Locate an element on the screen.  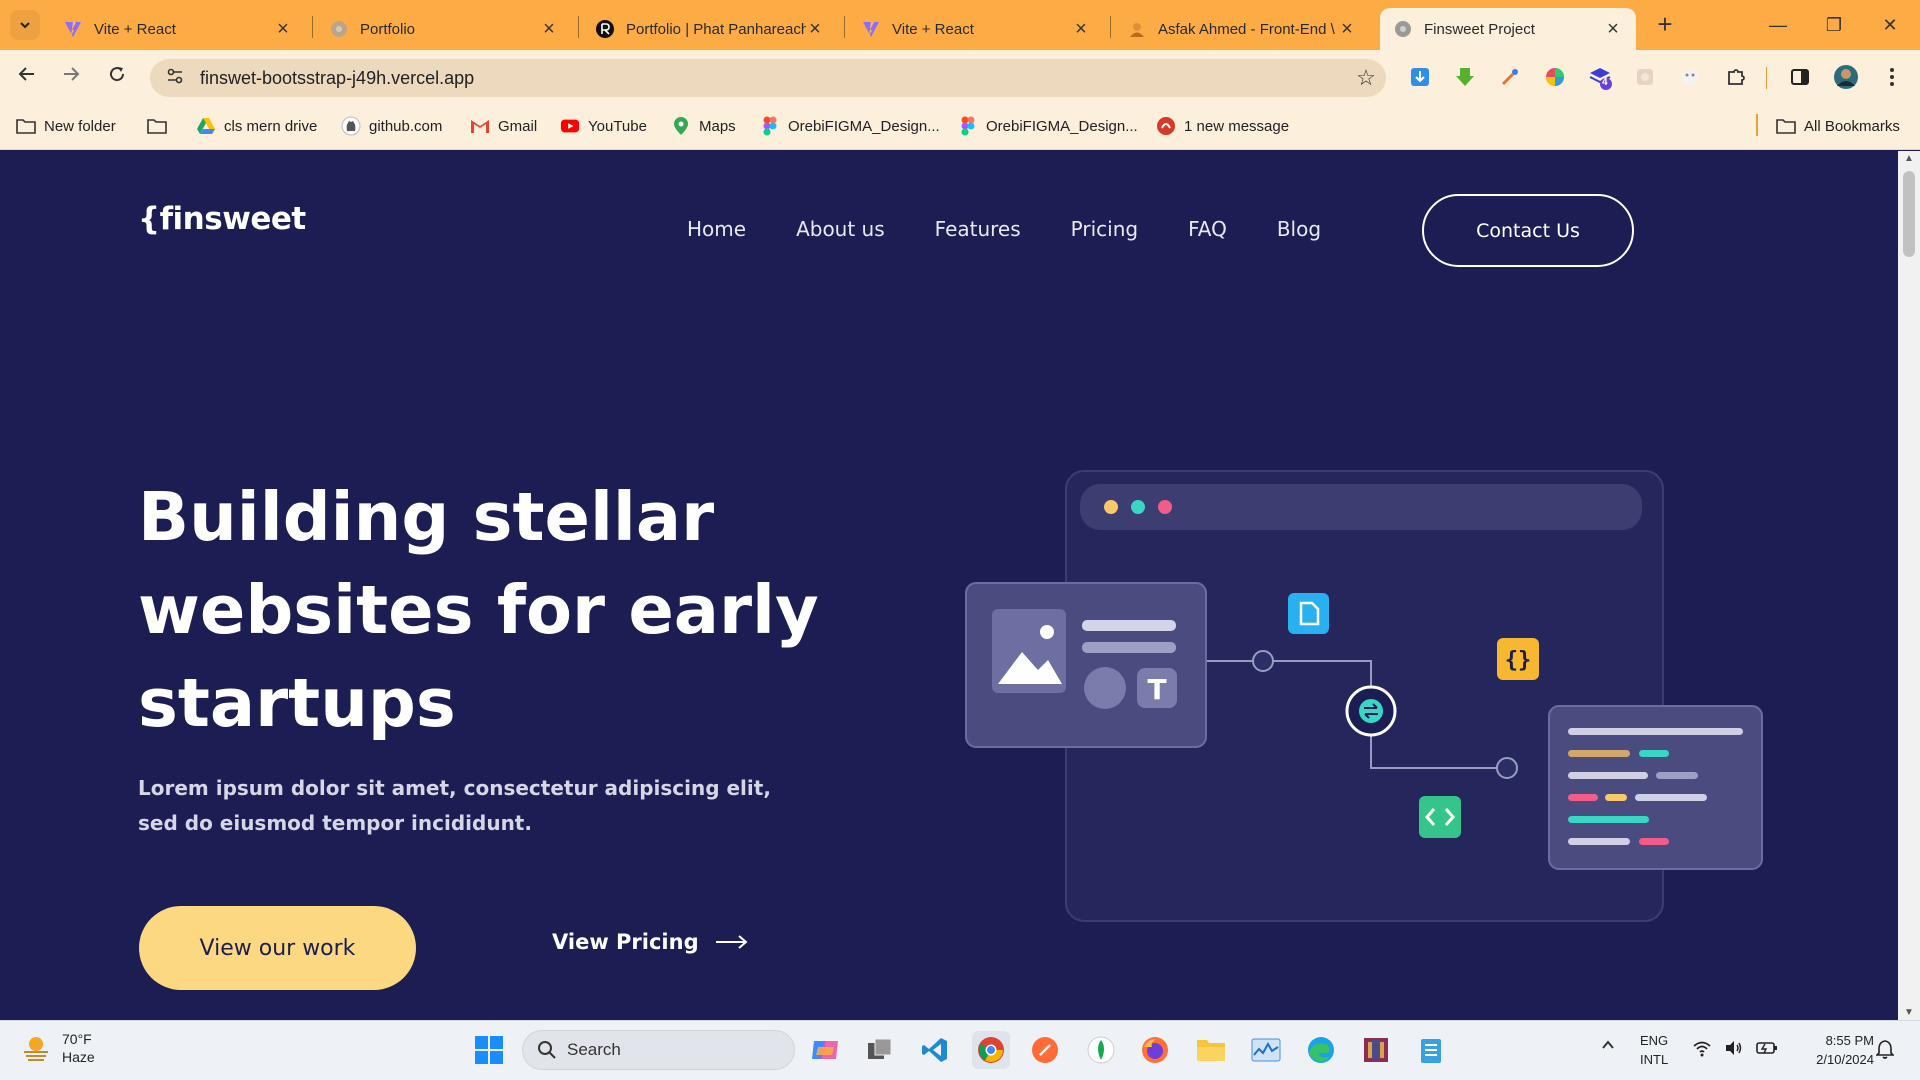
extensions-puzzle-icon is located at coordinates (1736, 77).